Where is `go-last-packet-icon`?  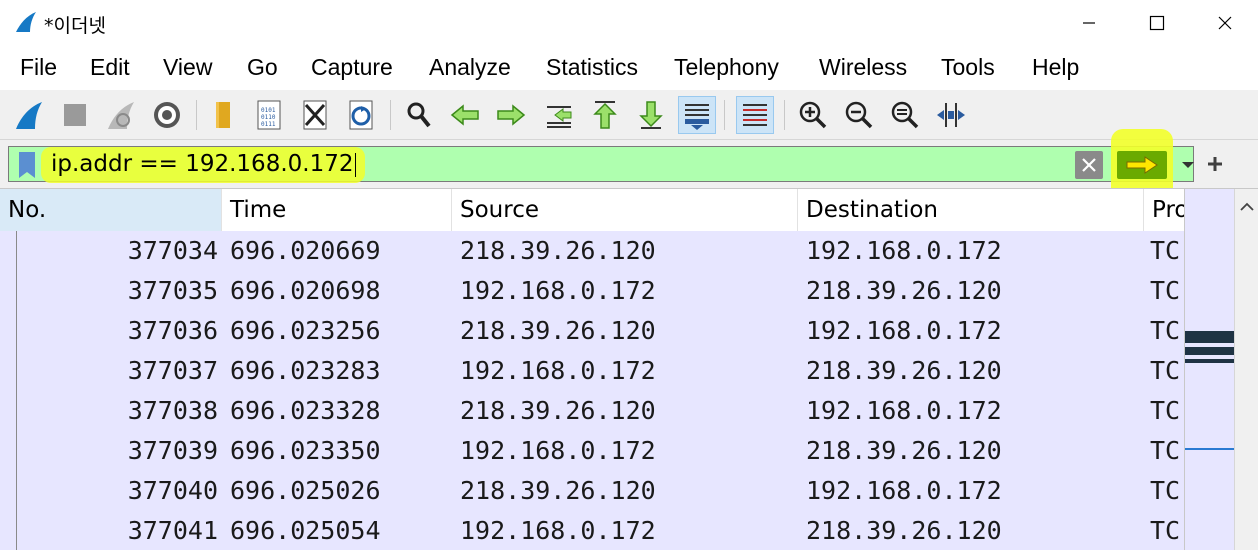 go-last-packet-icon is located at coordinates (651, 115).